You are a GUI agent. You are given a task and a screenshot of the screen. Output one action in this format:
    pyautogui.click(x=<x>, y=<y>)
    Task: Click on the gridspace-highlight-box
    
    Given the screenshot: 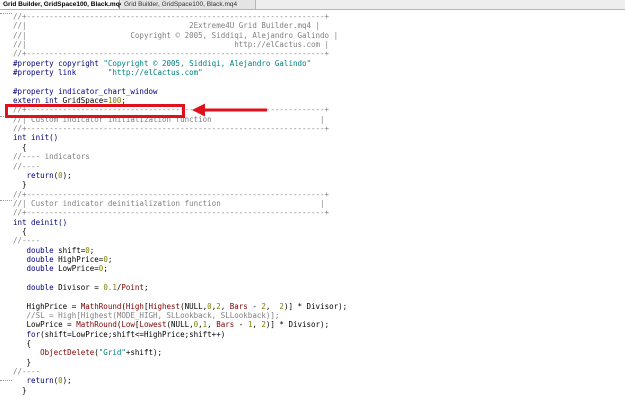 What is the action you would take?
    pyautogui.click(x=95, y=111)
    